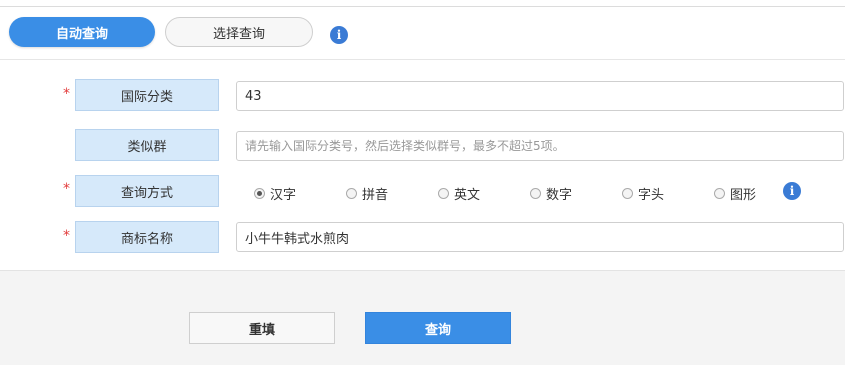 Image resolution: width=845 pixels, height=365 pixels. Describe the element at coordinates (82, 32) in the screenshot. I see `tab-auto-query: 自动查询` at that location.